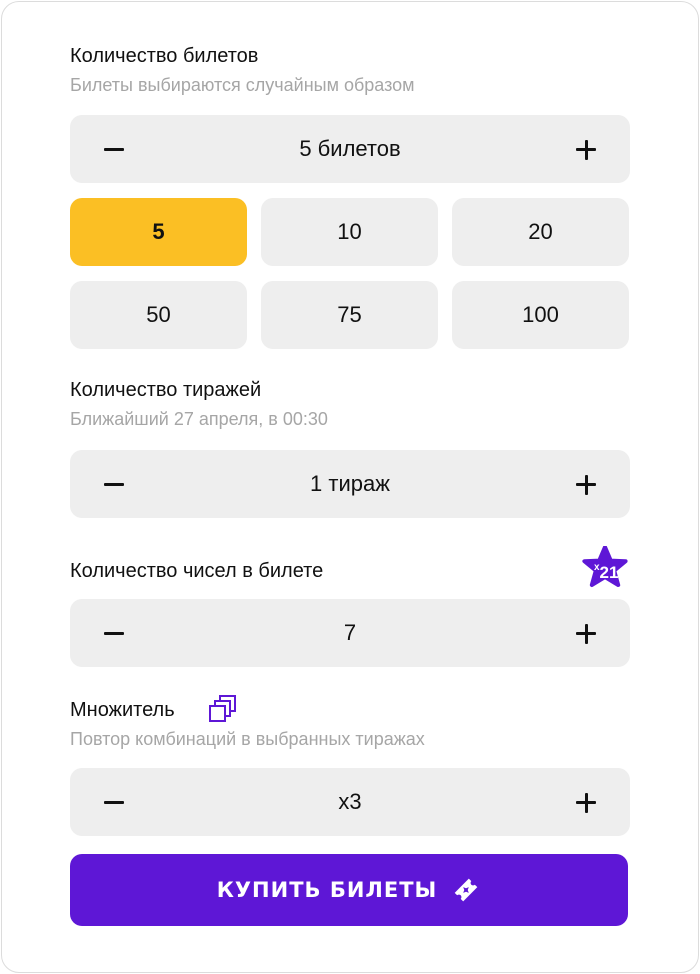 The width and height of the screenshot is (700, 974). What do you see at coordinates (124, 484) in the screenshot?
I see `draws-minus-icon` at bounding box center [124, 484].